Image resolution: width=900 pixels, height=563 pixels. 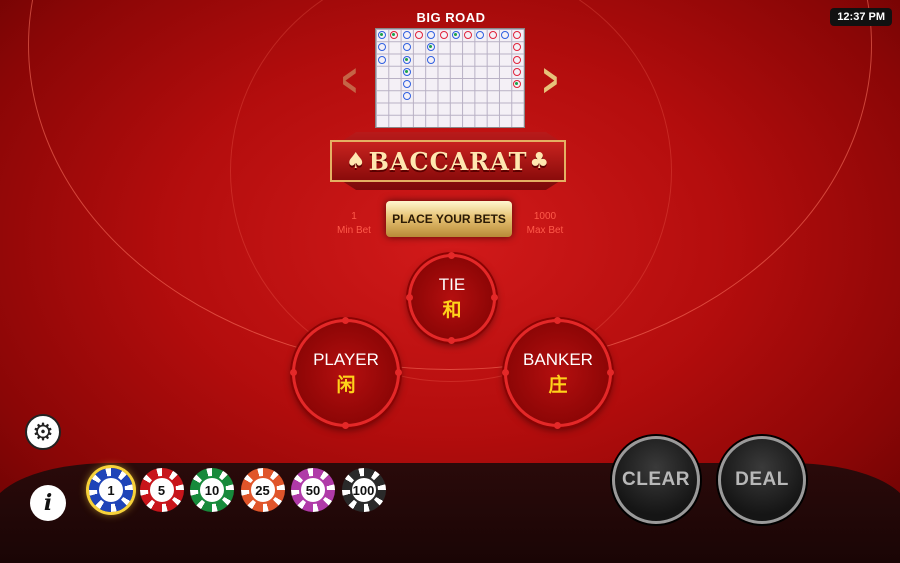 What do you see at coordinates (540, 161) in the screenshot?
I see `club-icon: ♣` at bounding box center [540, 161].